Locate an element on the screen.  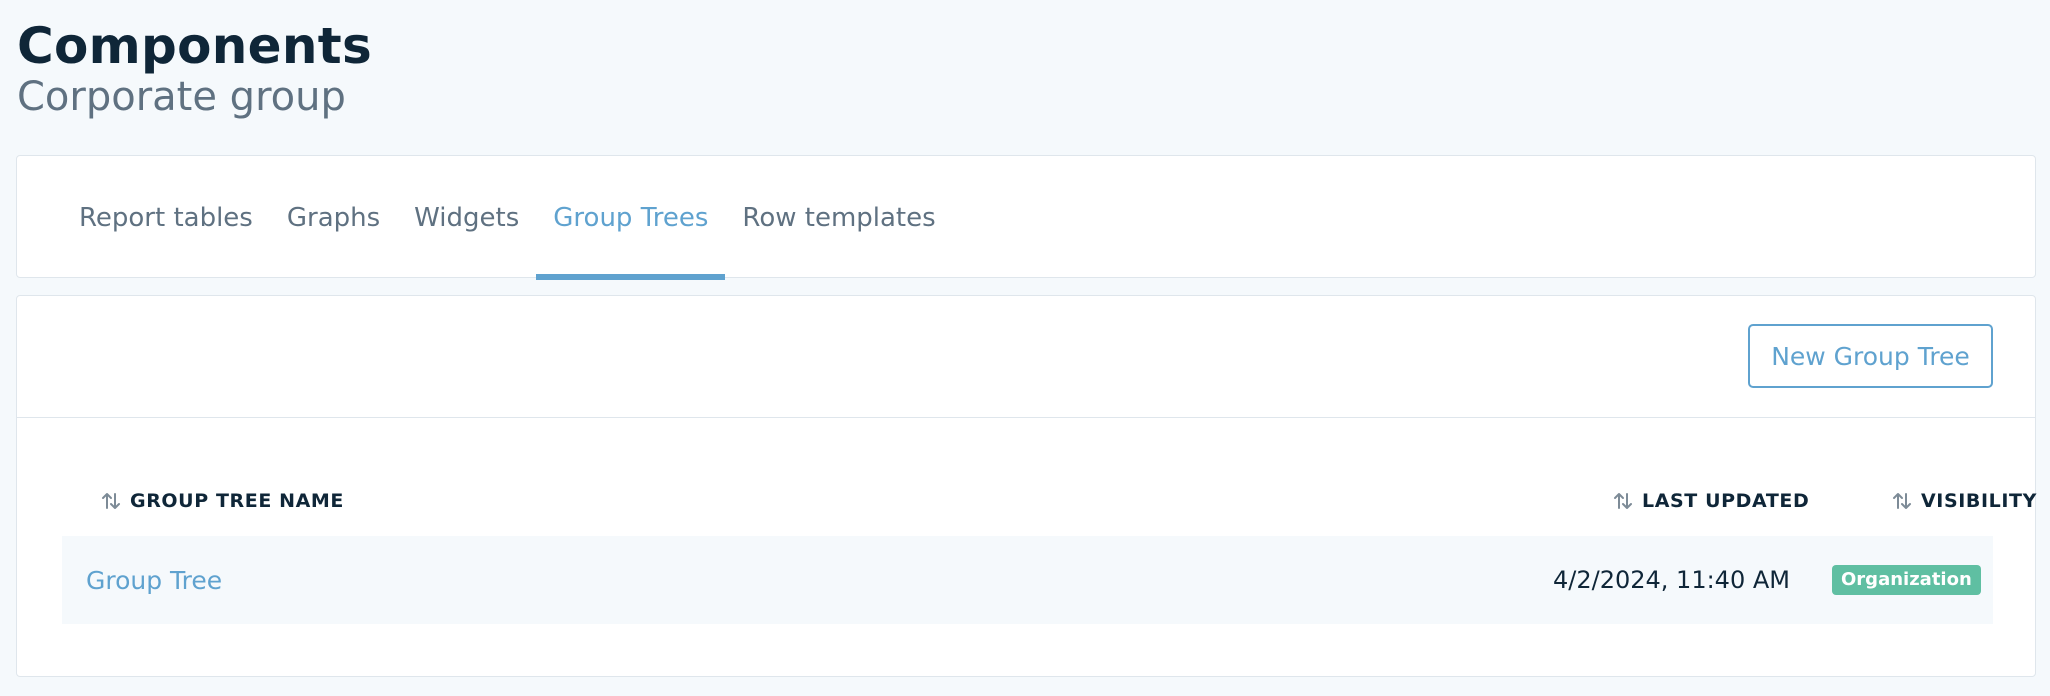
visibility-badge: Organization is located at coordinates (1906, 580).